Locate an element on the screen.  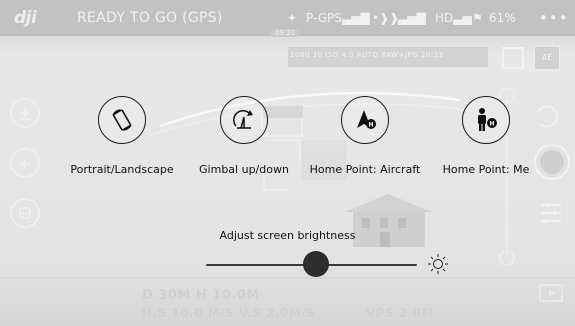
download-icon is located at coordinates (25, 113).